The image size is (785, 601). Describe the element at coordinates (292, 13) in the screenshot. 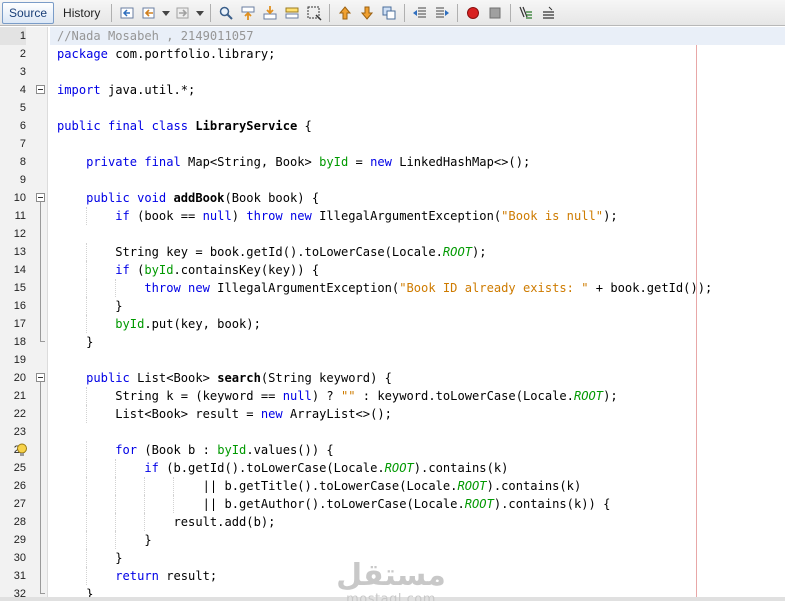

I see `toggle-highlight-icon` at that location.